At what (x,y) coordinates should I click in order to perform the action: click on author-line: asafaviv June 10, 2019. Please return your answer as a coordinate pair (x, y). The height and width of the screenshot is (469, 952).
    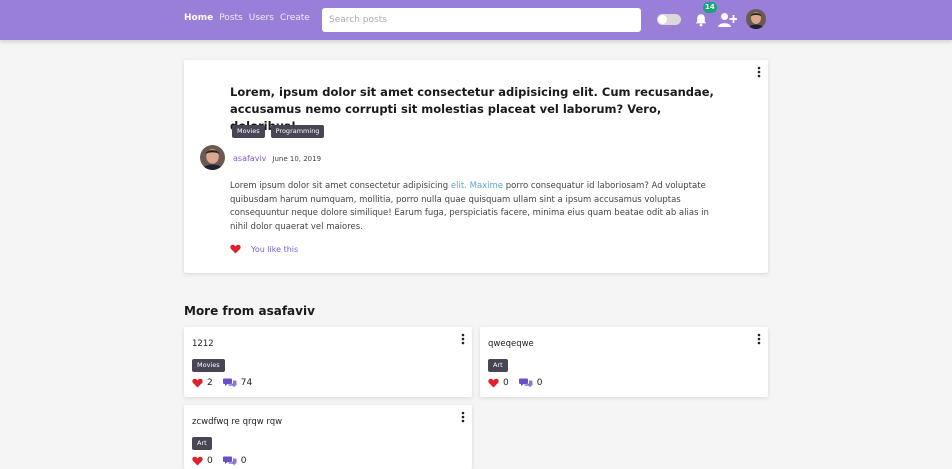
    Looking at the image, I should click on (277, 158).